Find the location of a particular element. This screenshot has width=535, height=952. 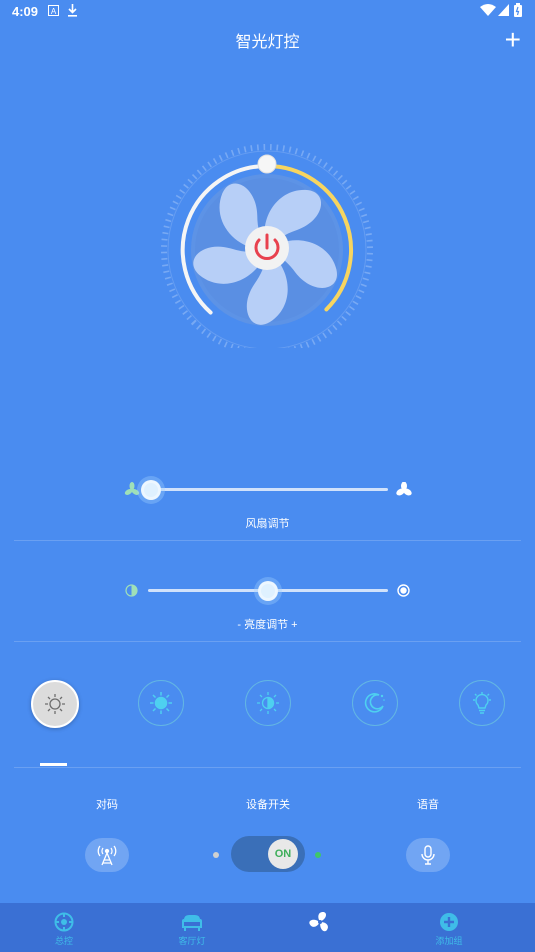

mode-sun-half-button is located at coordinates (268, 703).